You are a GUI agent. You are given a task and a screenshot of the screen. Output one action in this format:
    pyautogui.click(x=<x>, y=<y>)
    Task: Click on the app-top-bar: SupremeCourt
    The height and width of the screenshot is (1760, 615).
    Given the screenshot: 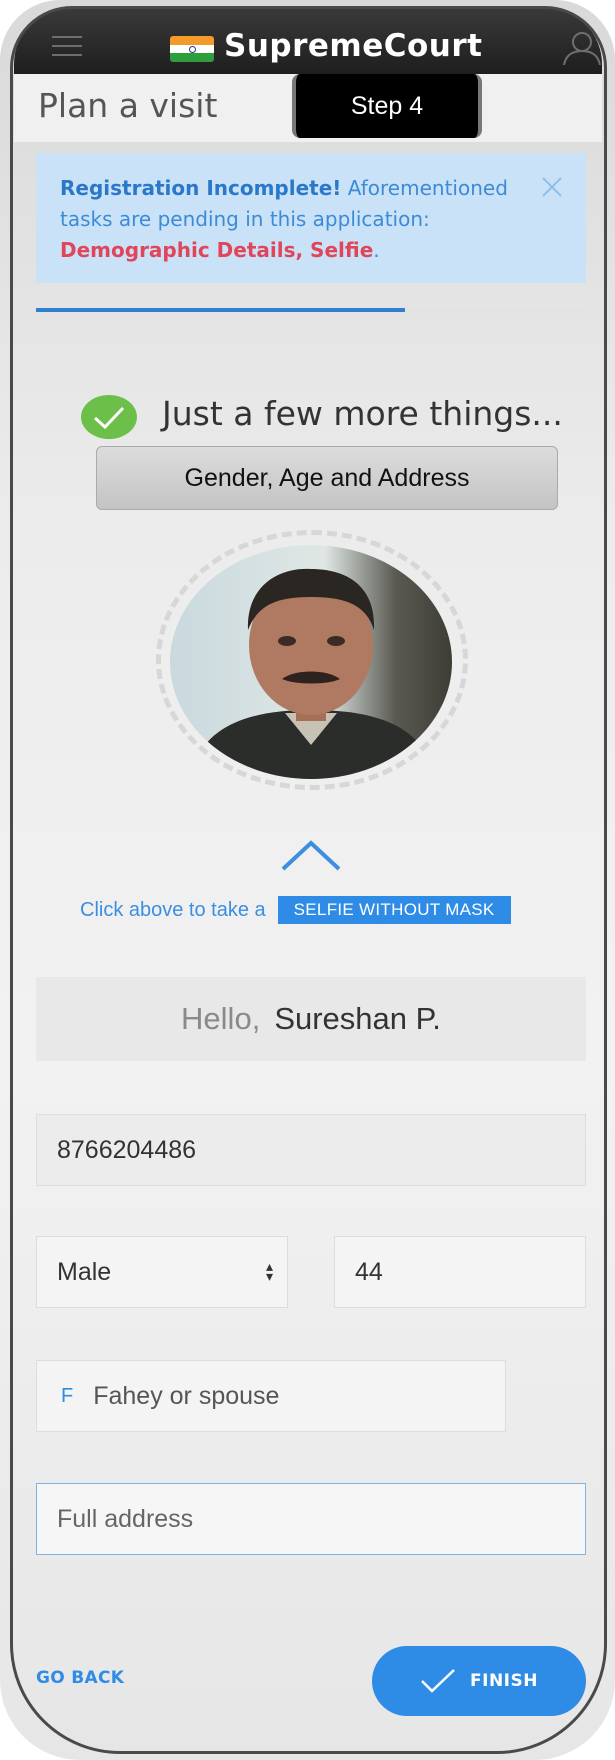 What is the action you would take?
    pyautogui.click(x=308, y=41)
    